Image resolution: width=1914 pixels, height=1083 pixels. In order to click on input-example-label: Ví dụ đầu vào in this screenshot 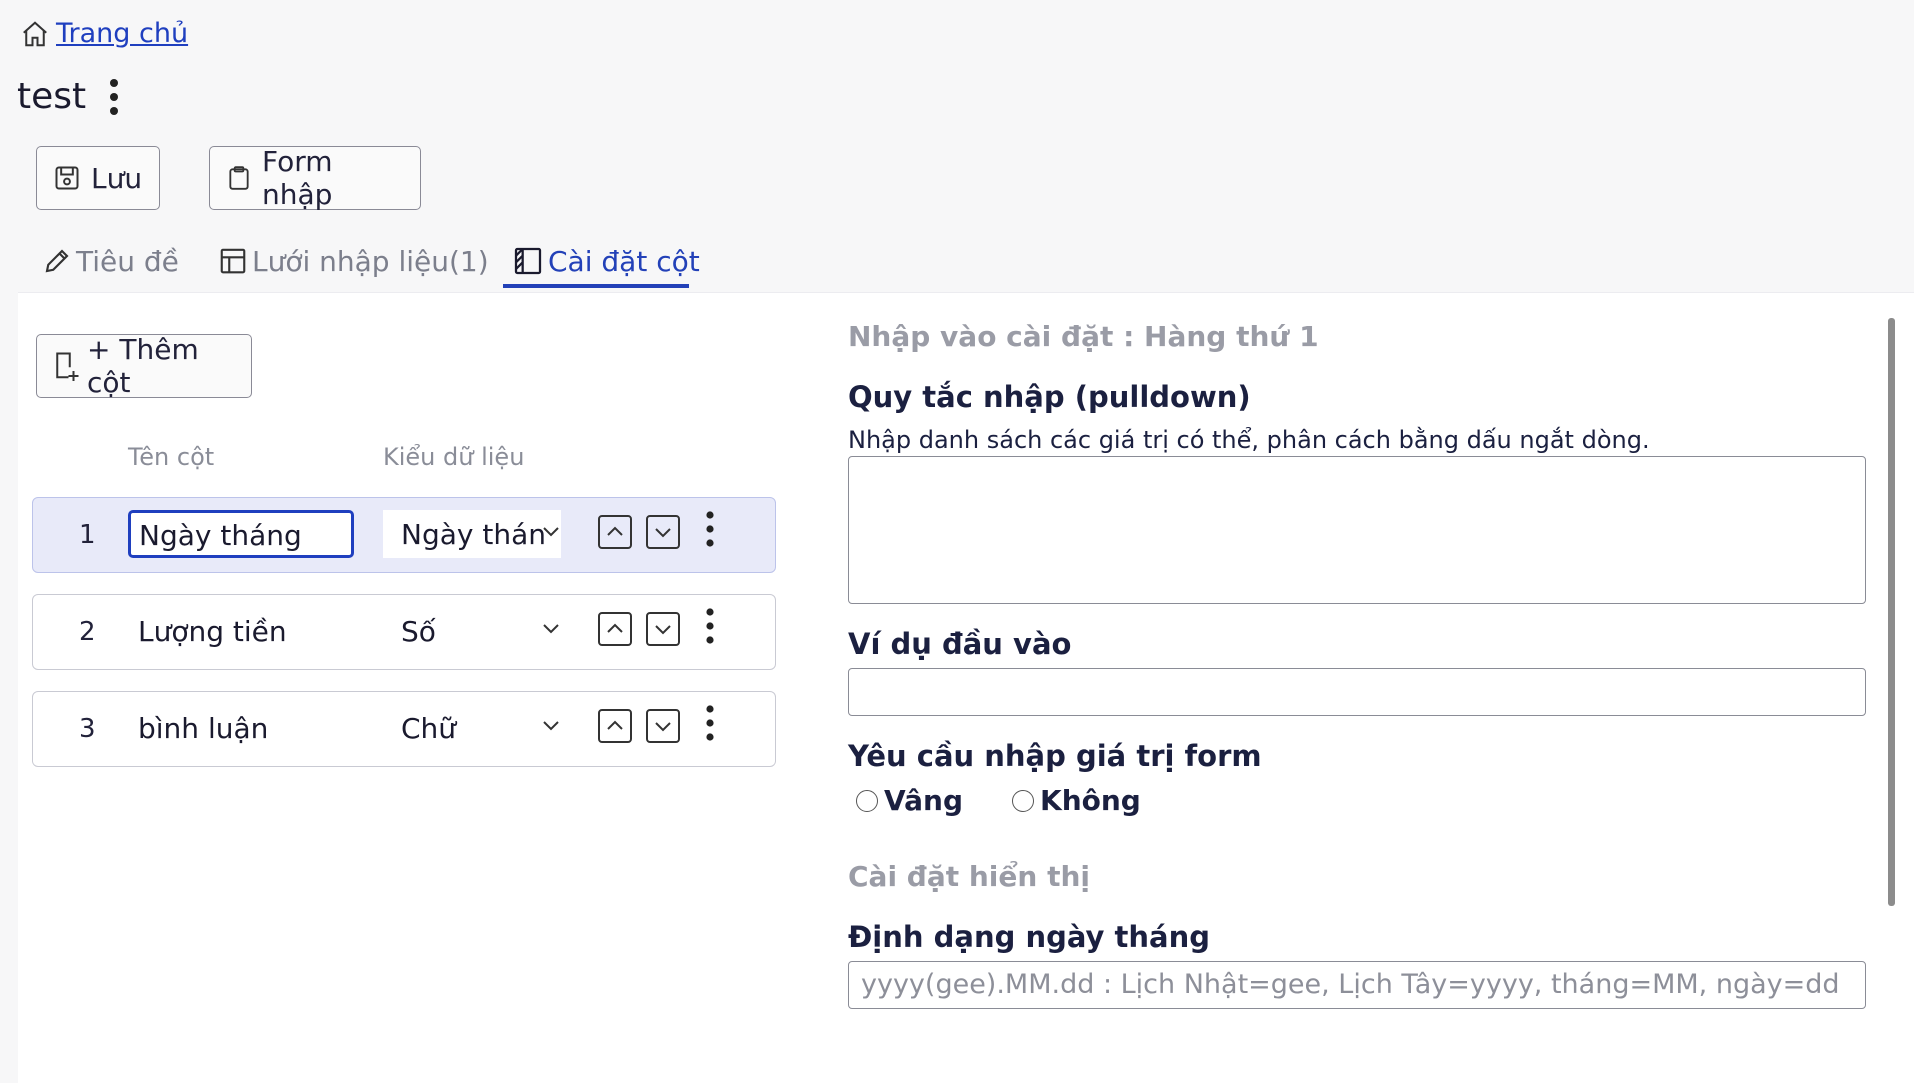, I will do `click(960, 644)`.